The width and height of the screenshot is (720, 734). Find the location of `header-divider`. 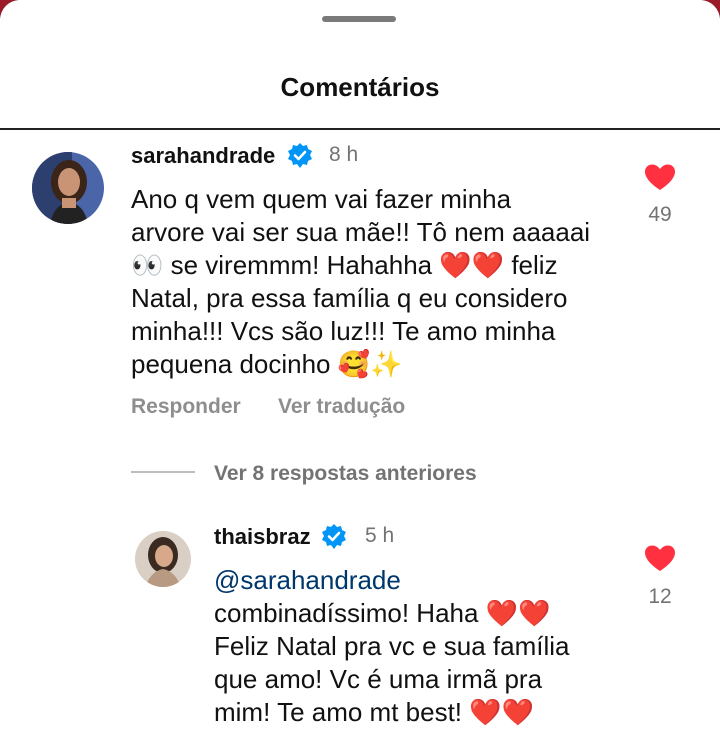

header-divider is located at coordinates (360, 129).